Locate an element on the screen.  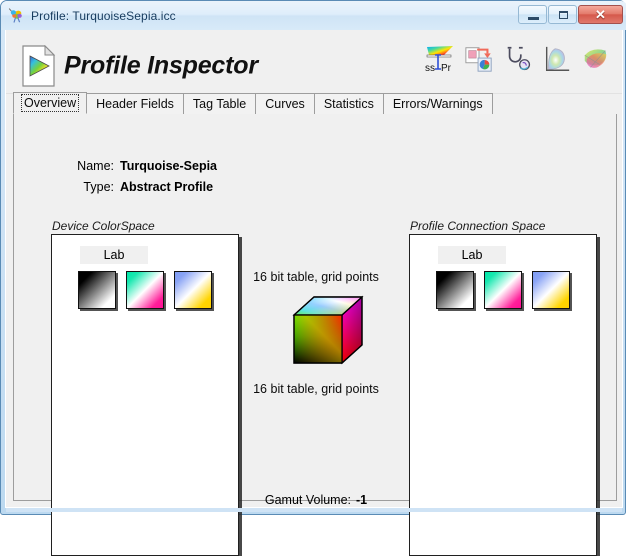
tab-statistics-label: Statistics is located at coordinates (348, 104).